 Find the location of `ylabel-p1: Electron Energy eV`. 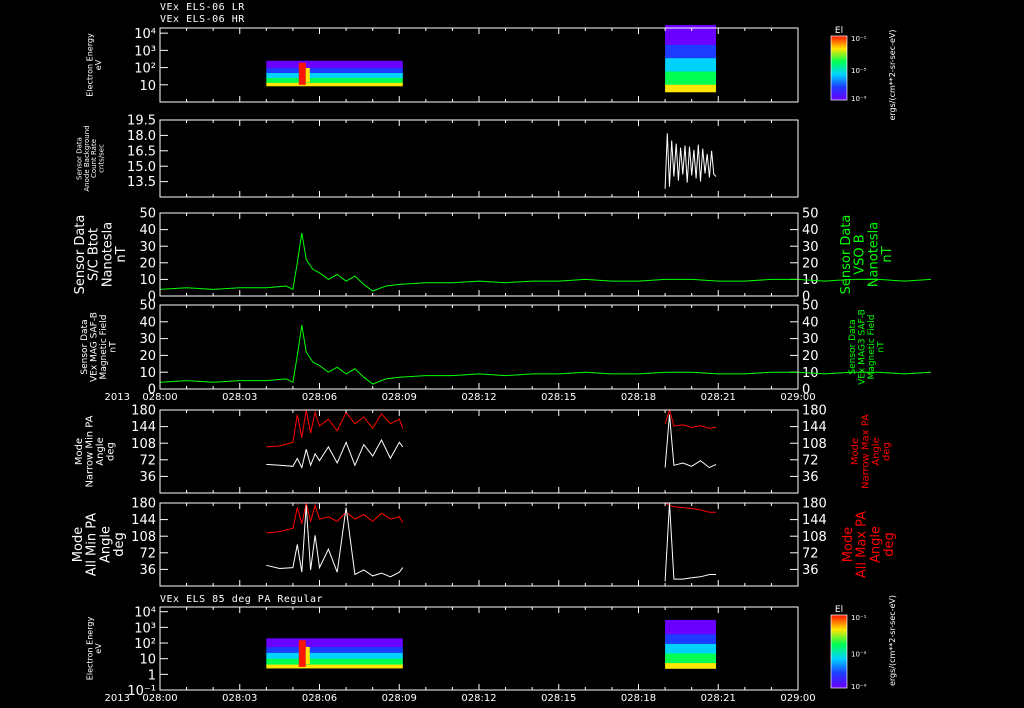

ylabel-p1: Electron Energy eV is located at coordinates (94, 65).